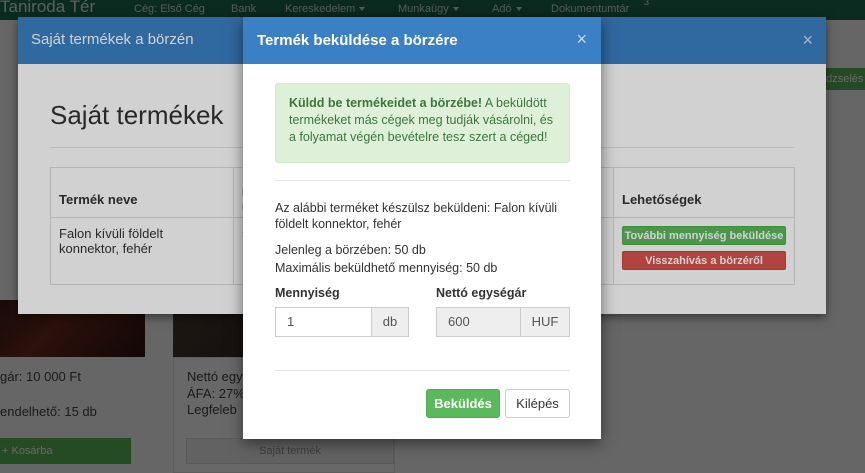 This screenshot has height=473, width=865. I want to click on modal-header: Termék beküldése a börzére ×, so click(422, 40).